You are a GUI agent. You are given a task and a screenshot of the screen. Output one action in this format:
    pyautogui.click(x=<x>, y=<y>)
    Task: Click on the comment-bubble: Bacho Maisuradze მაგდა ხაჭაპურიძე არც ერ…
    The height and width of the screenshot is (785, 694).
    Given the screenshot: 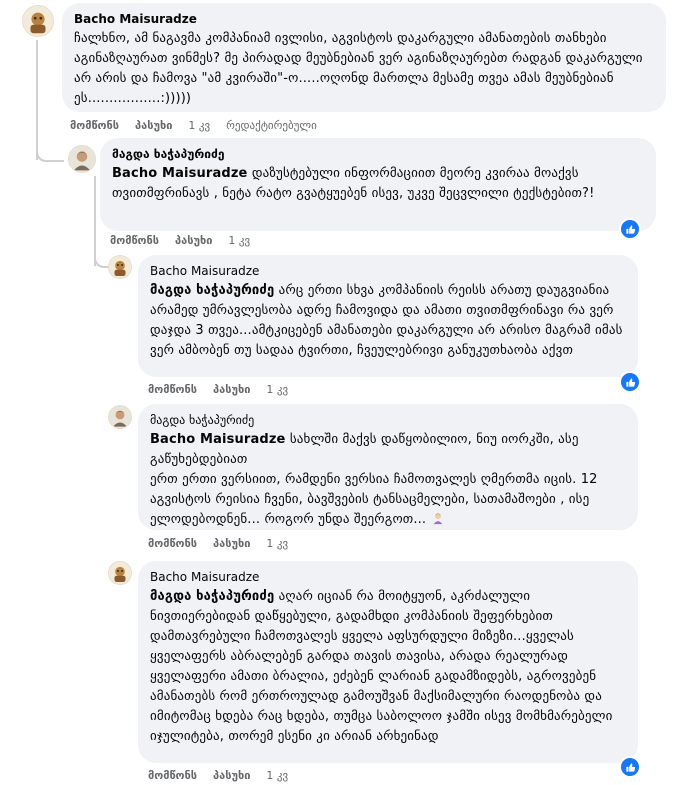 What is the action you would take?
    pyautogui.click(x=388, y=316)
    